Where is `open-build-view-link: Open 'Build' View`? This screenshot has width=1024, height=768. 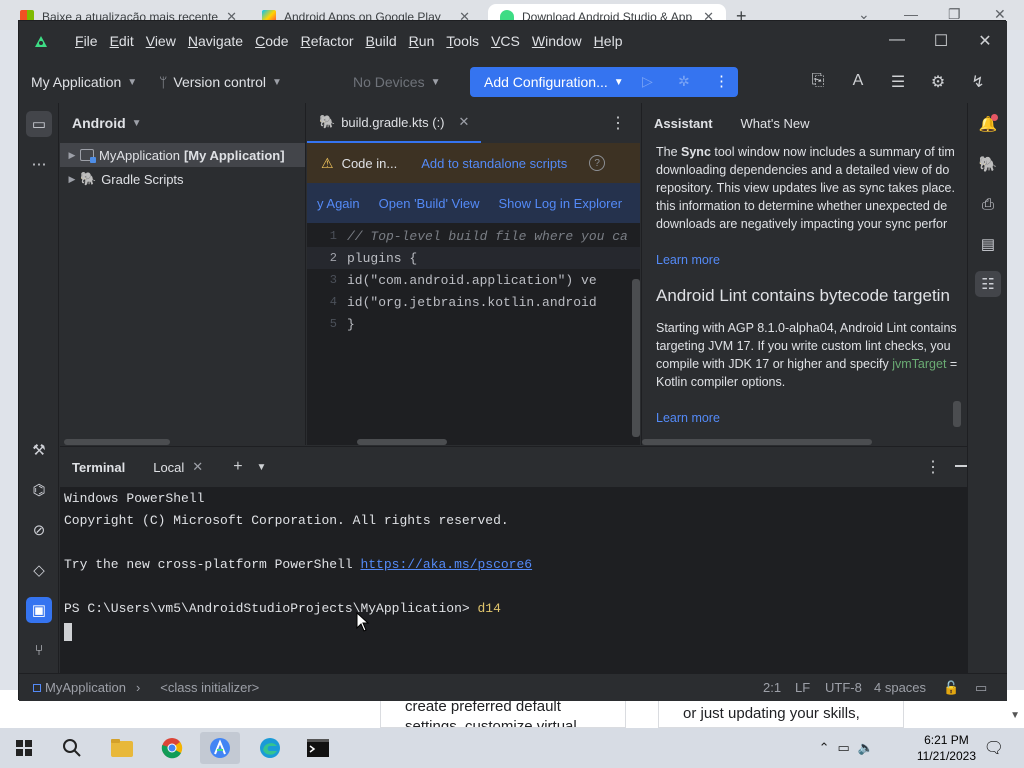
open-build-view-link: Open 'Build' View is located at coordinates (429, 203).